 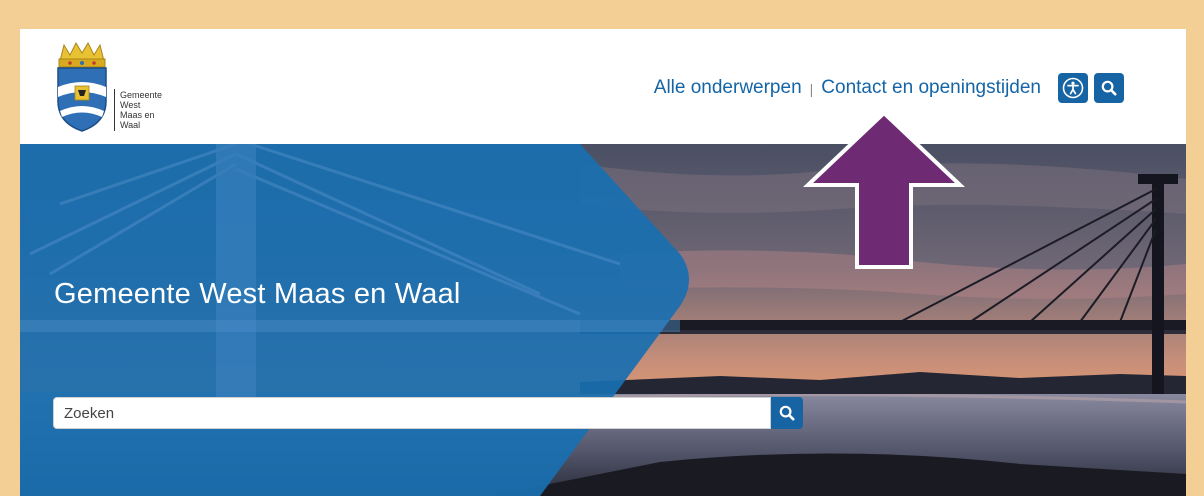 What do you see at coordinates (130, 105) in the screenshot?
I see `logo-line: West` at bounding box center [130, 105].